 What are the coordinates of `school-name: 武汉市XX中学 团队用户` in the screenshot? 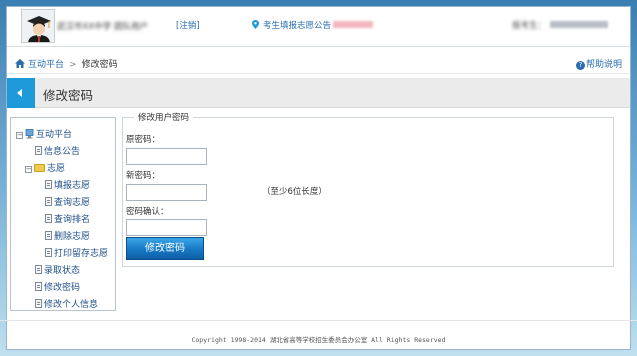 It's located at (102, 27).